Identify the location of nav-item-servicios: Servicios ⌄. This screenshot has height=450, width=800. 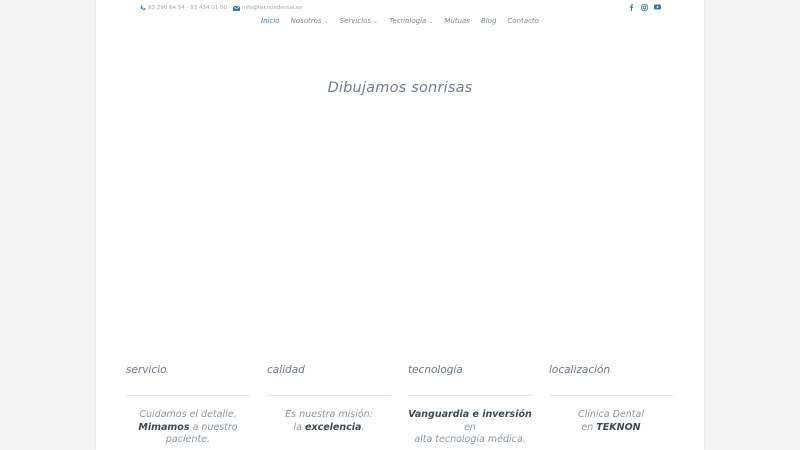
(359, 21).